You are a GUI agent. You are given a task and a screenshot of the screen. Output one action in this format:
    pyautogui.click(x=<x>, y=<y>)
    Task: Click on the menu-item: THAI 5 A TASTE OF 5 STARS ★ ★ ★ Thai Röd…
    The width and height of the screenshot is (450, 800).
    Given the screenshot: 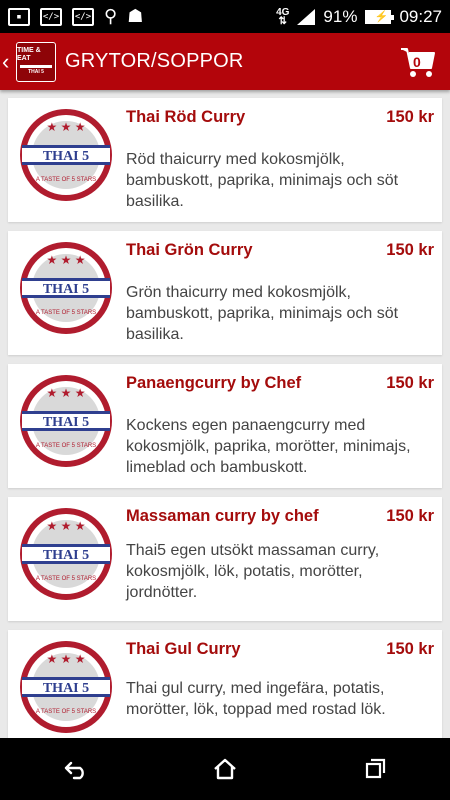 What is the action you would take?
    pyautogui.click(x=225, y=160)
    